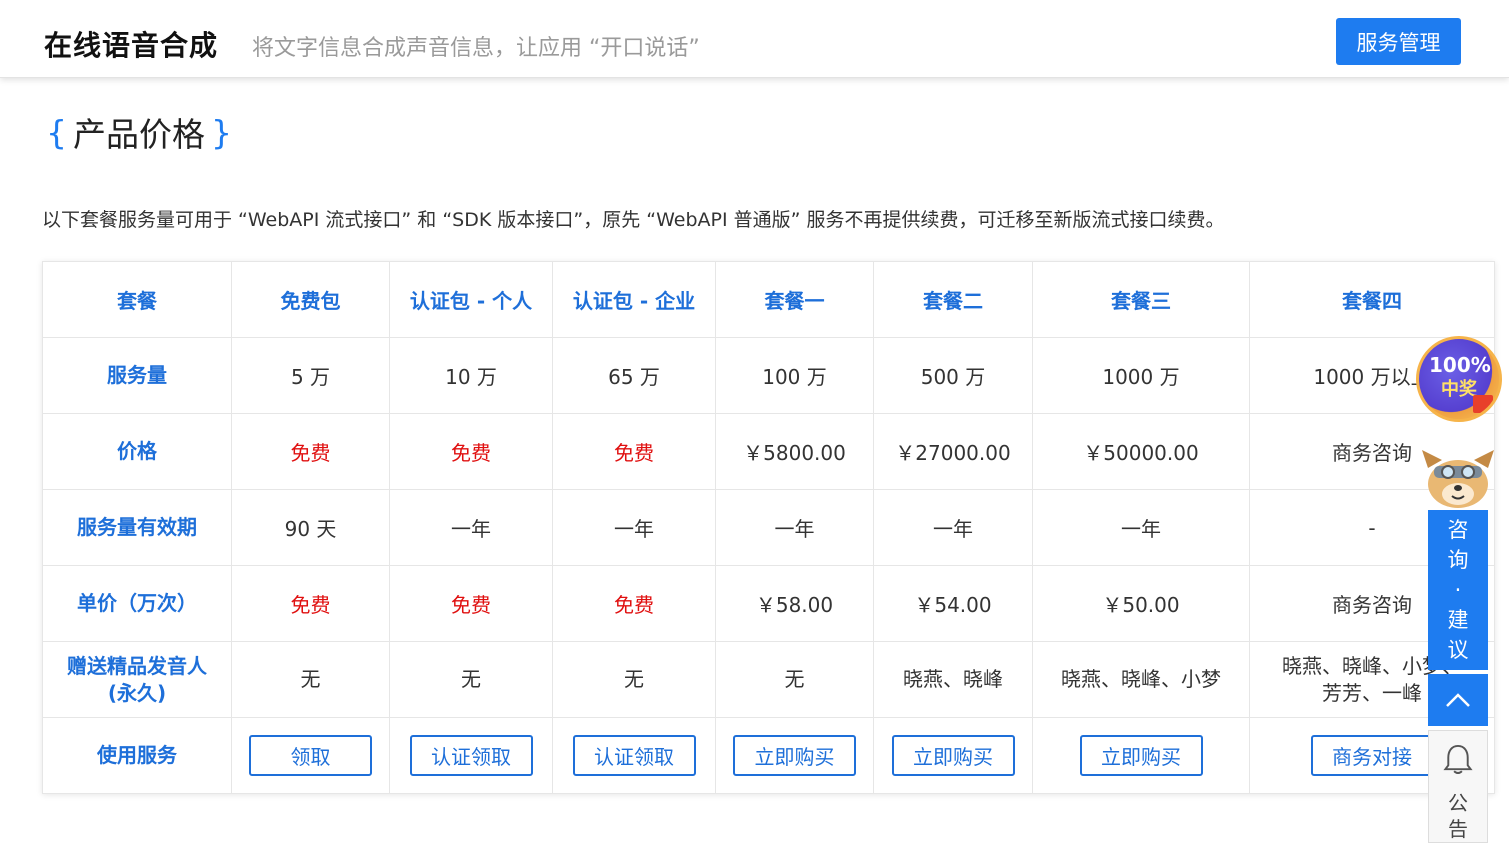 The width and height of the screenshot is (1509, 843). I want to click on table-cell: 晓燕、晓峰、小梦, so click(1141, 679).